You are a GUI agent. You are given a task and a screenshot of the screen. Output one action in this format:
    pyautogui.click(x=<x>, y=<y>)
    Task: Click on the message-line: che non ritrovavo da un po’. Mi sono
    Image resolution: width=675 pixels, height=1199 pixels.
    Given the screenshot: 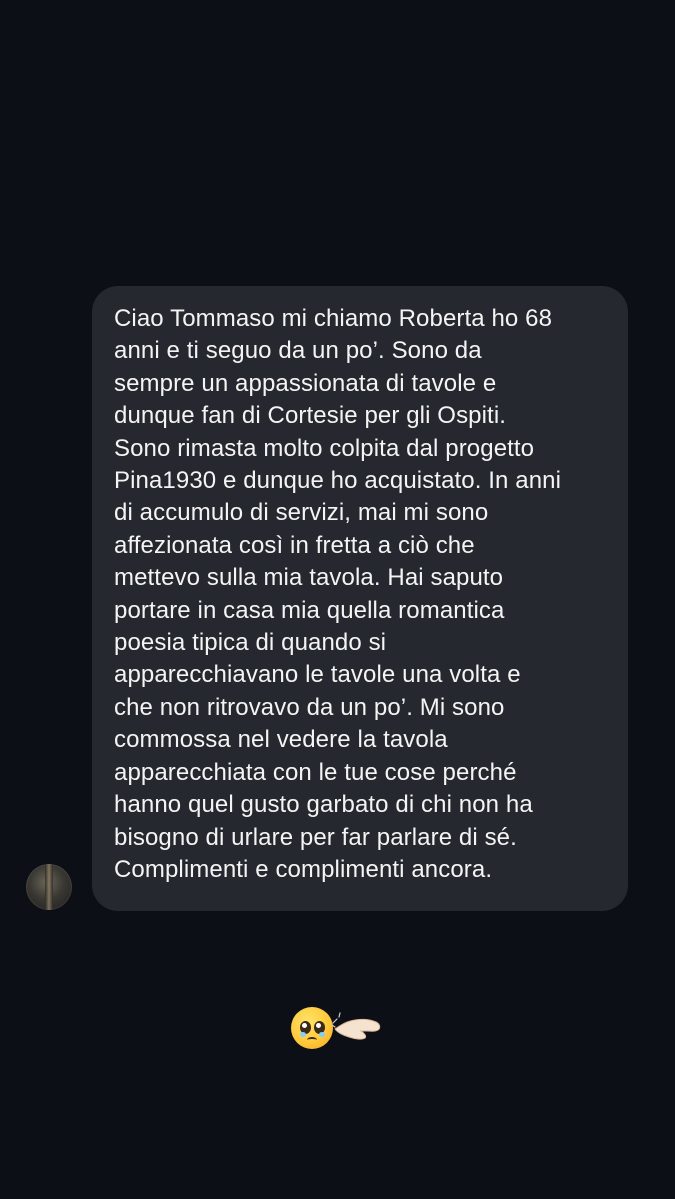 What is the action you would take?
    pyautogui.click(x=309, y=707)
    